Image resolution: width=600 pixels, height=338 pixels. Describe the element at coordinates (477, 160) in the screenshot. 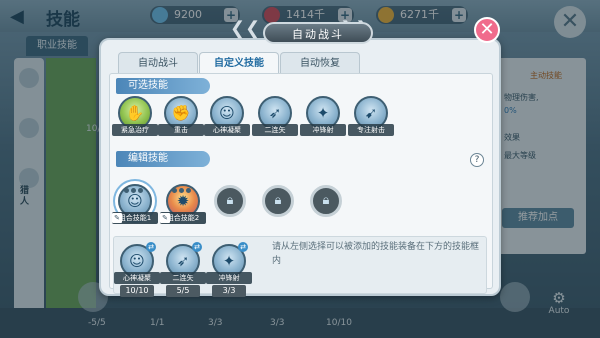

I see `help-icon: ?` at that location.